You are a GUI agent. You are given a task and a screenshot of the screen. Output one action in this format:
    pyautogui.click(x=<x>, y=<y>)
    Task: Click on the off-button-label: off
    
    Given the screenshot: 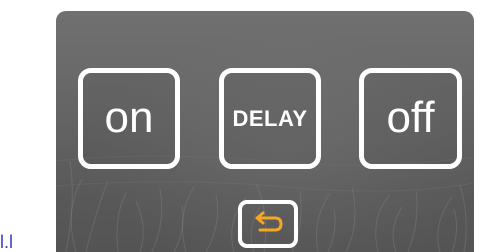 What is the action you would take?
    pyautogui.click(x=410, y=117)
    